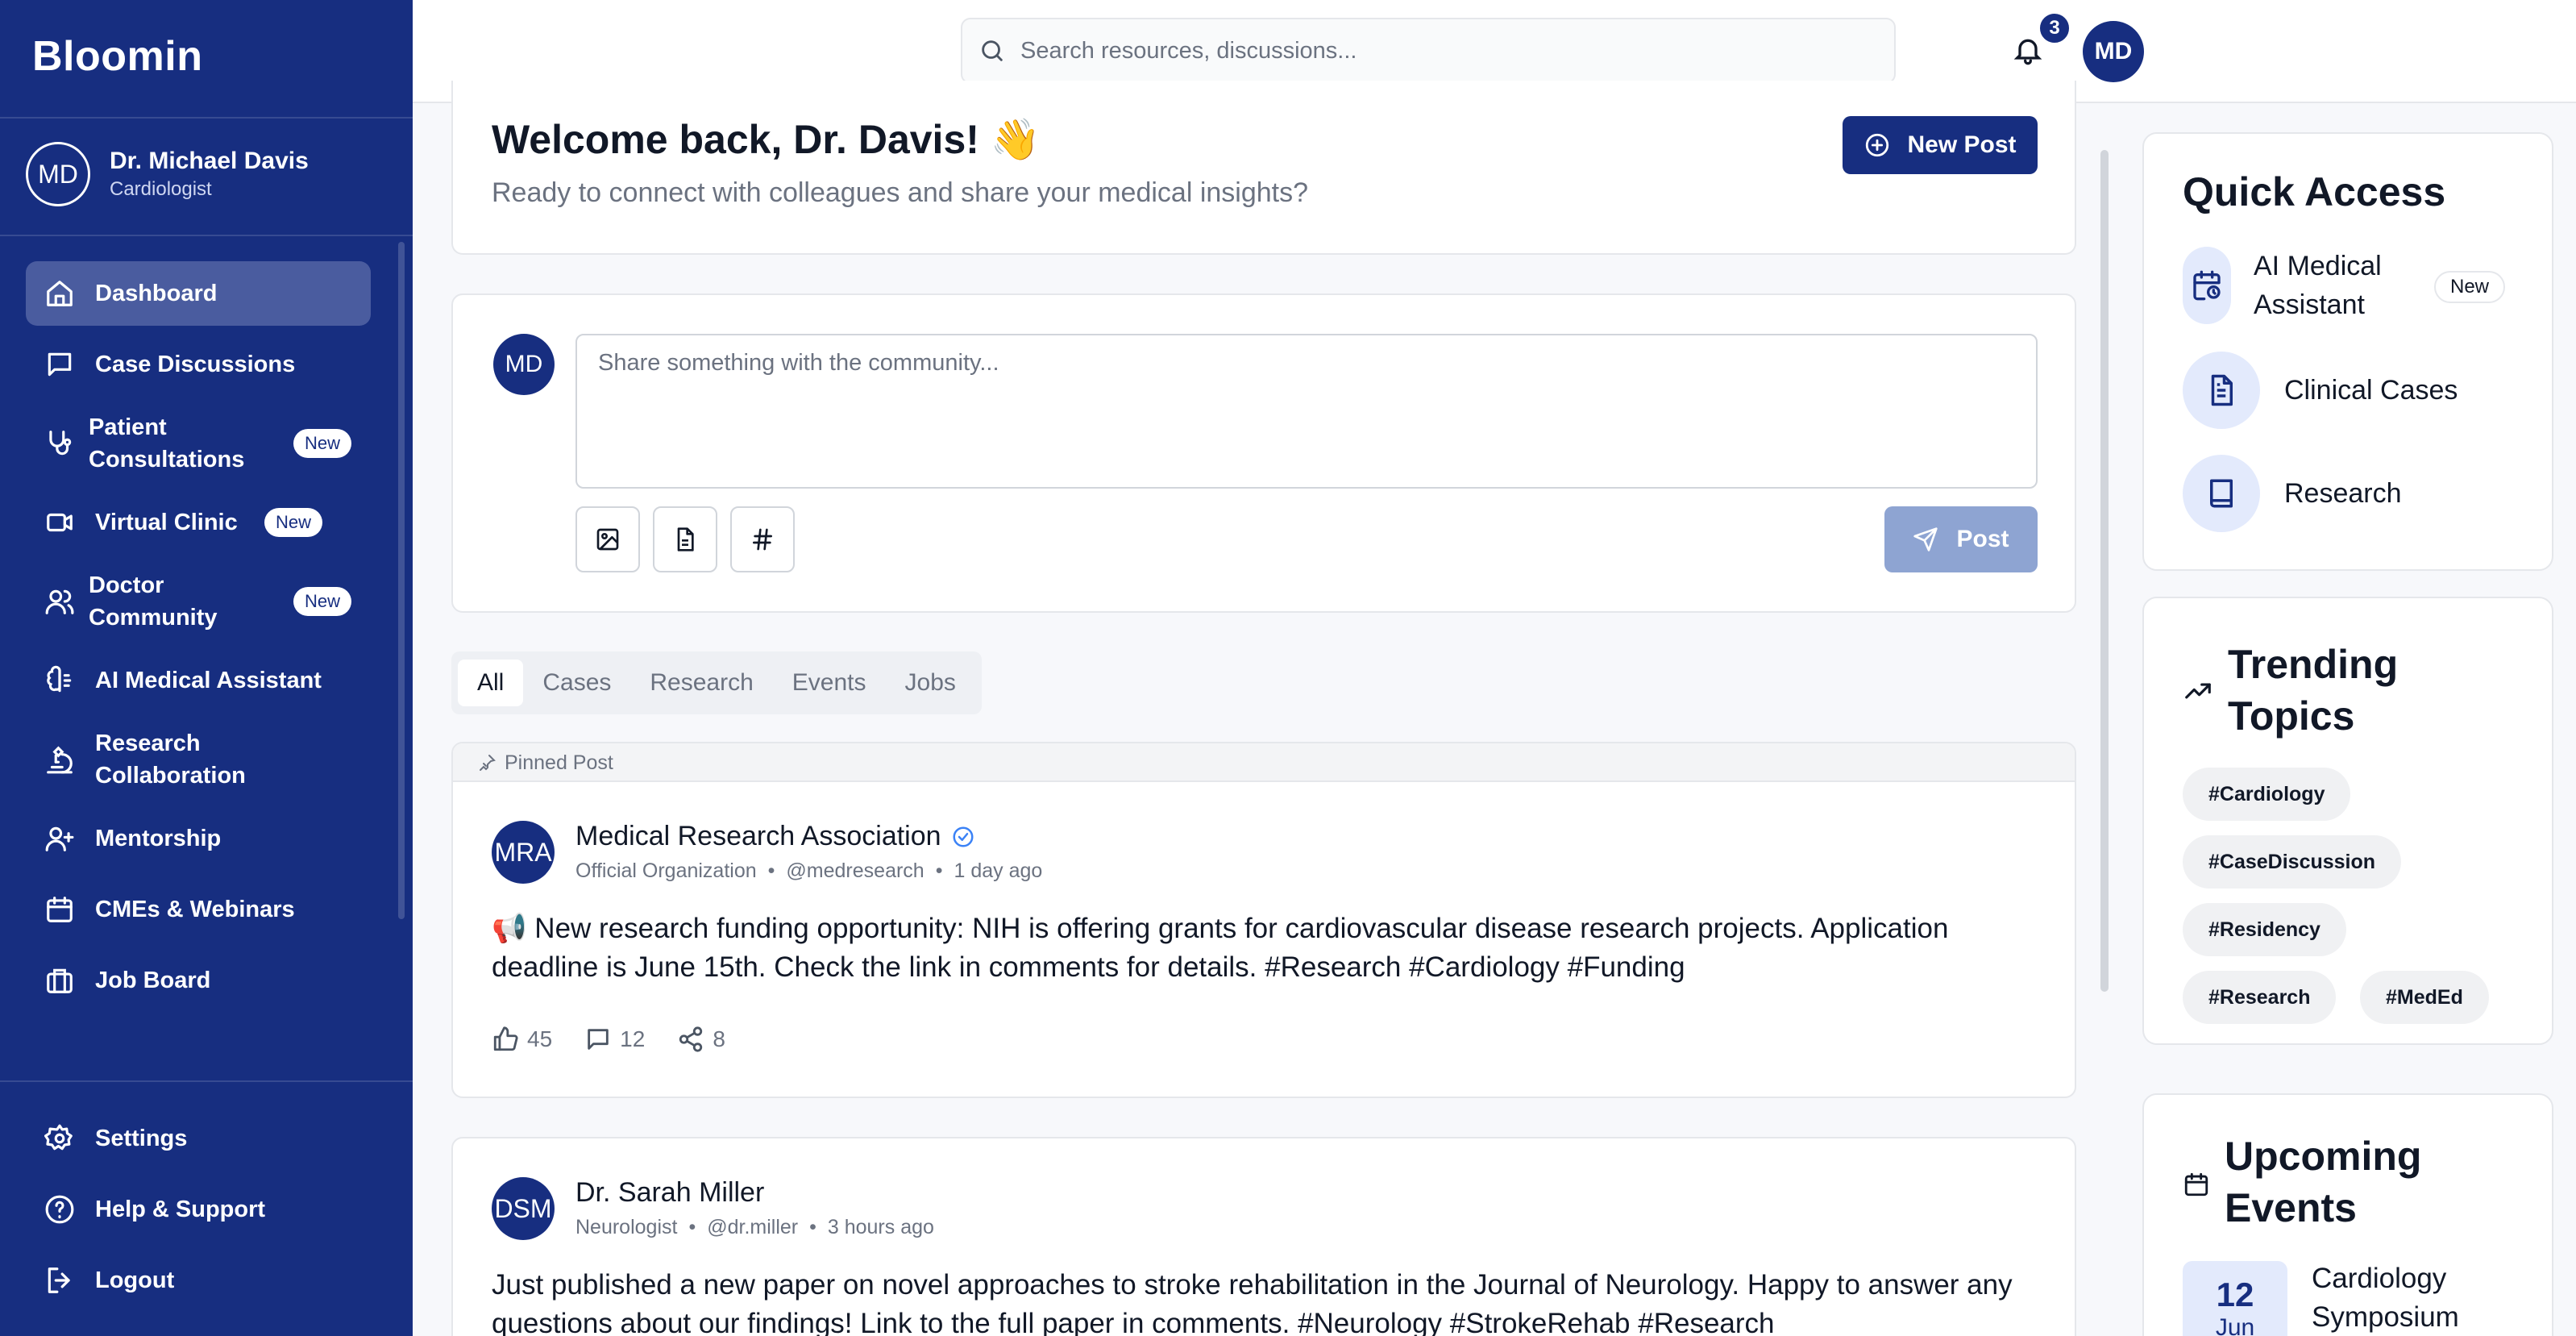 The image size is (2576, 1336). I want to click on search-box, so click(1428, 51).